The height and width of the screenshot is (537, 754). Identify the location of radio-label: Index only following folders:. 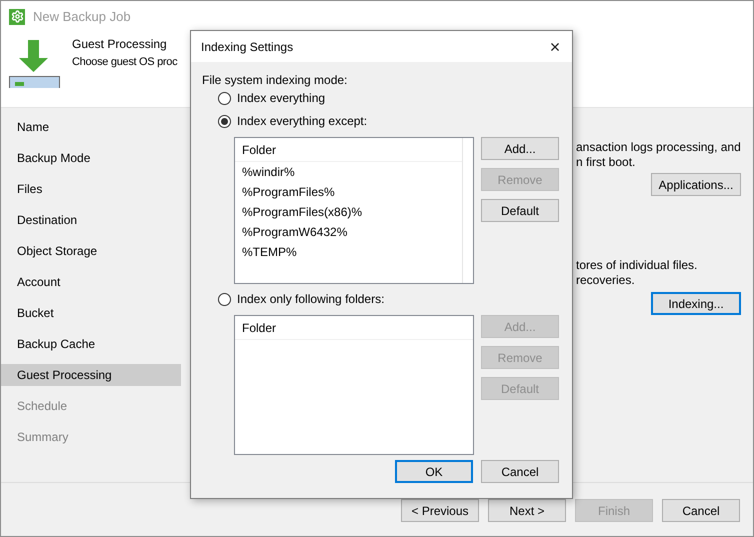
(310, 299).